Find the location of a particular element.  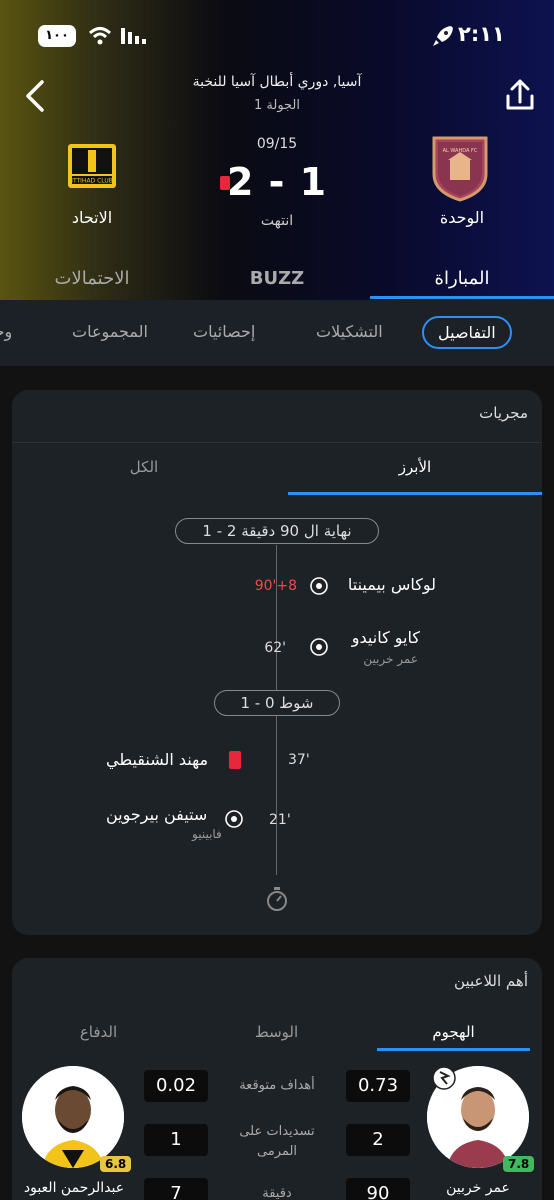

tab-attack: الهجوم is located at coordinates (453, 1032).